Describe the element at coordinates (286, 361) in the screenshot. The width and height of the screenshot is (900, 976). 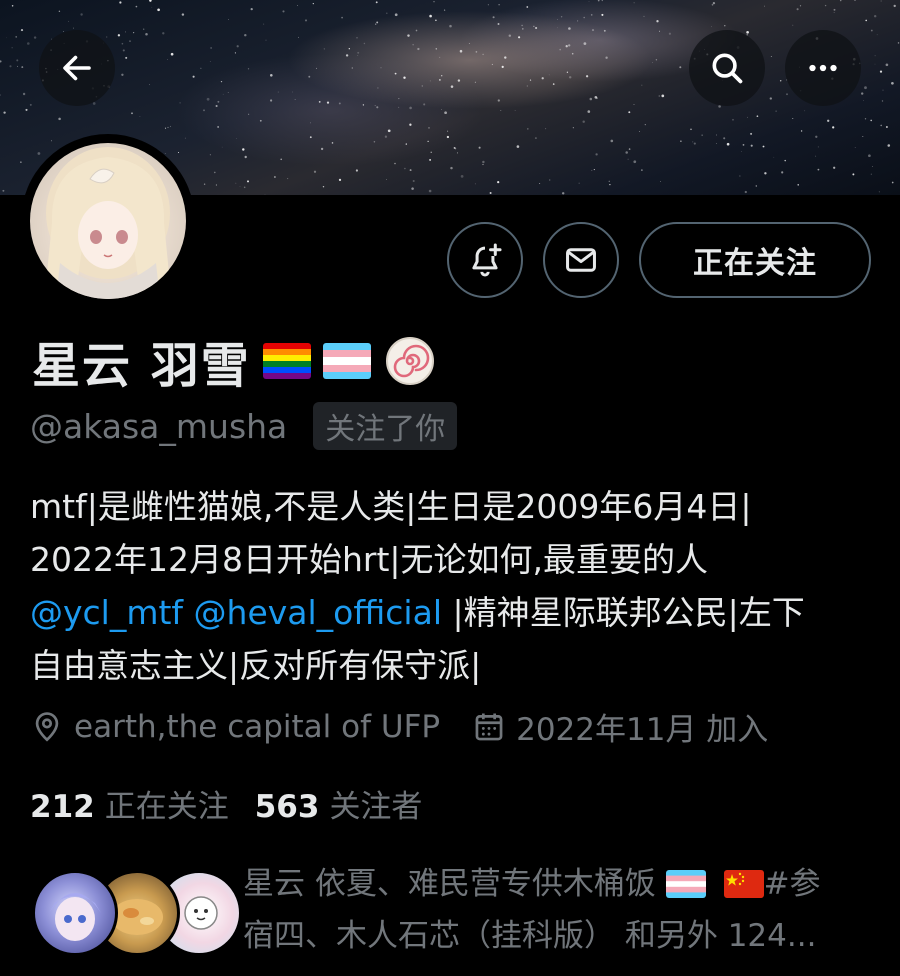
I see `rainbow-flag-icon` at that location.